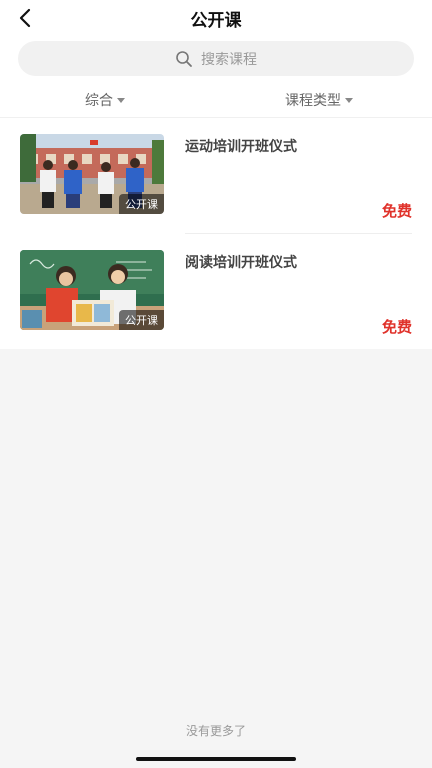 This screenshot has height=768, width=432. Describe the element at coordinates (216, 99) in the screenshot. I see `filter-row: 综合 课程类型` at that location.